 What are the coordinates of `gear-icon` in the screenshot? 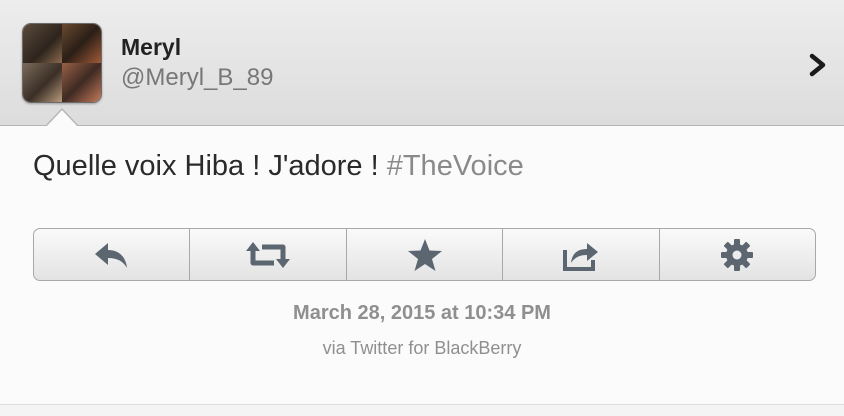 It's located at (737, 254).